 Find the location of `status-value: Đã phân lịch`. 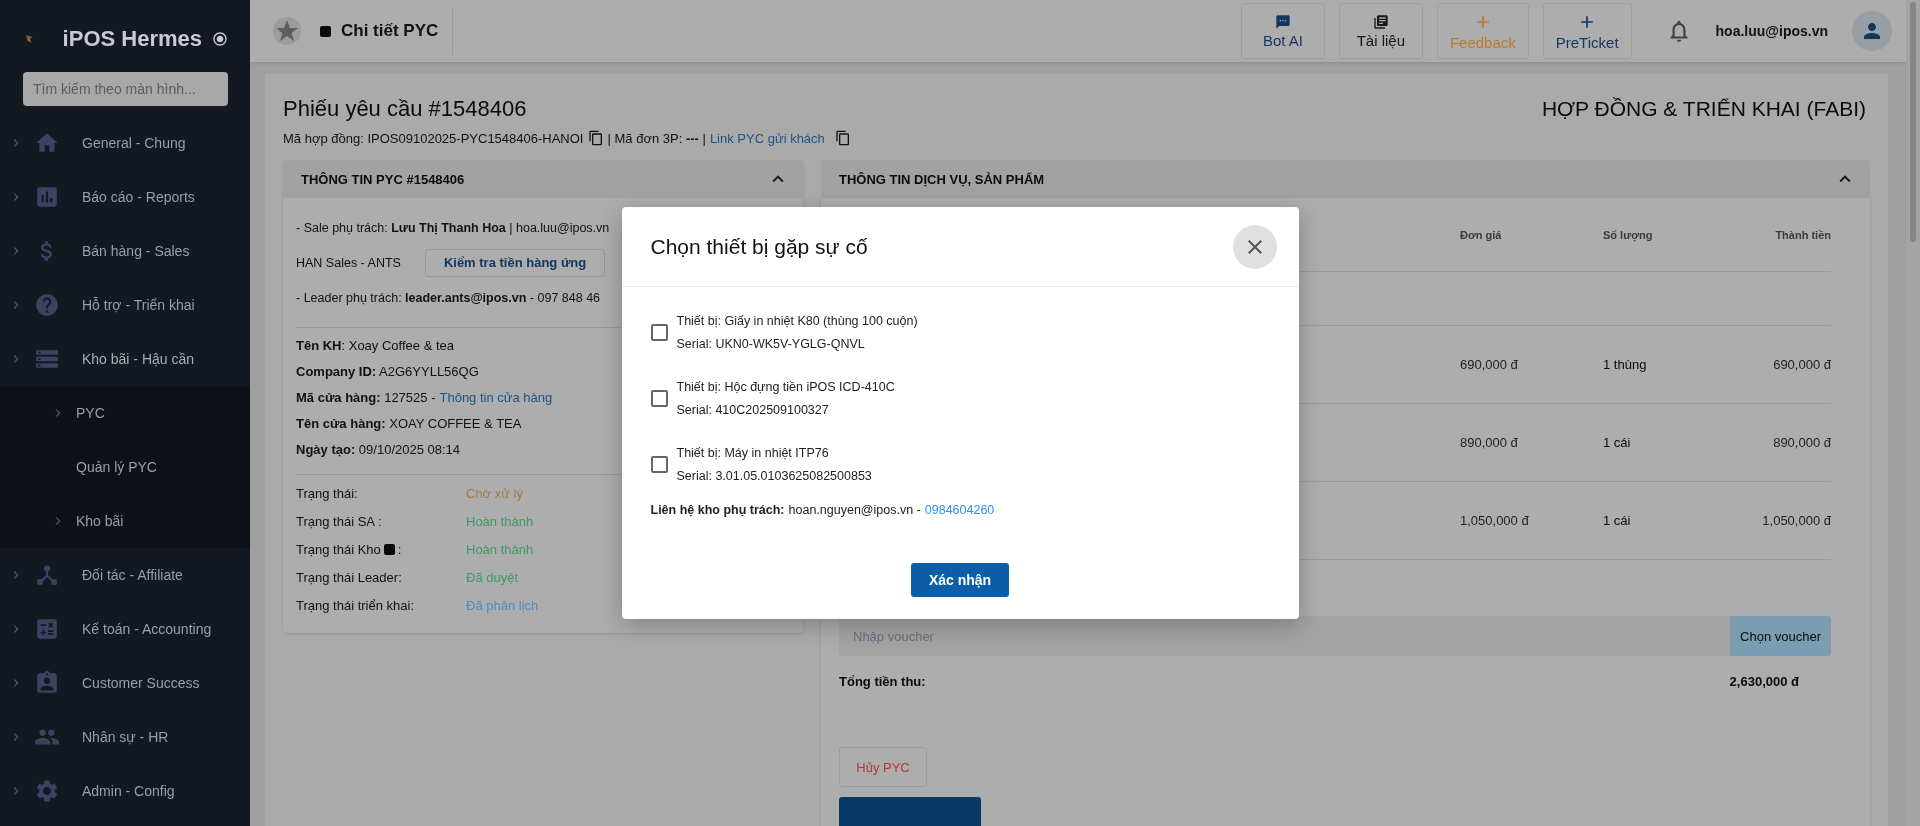

status-value: Đã phân lịch is located at coordinates (502, 605).